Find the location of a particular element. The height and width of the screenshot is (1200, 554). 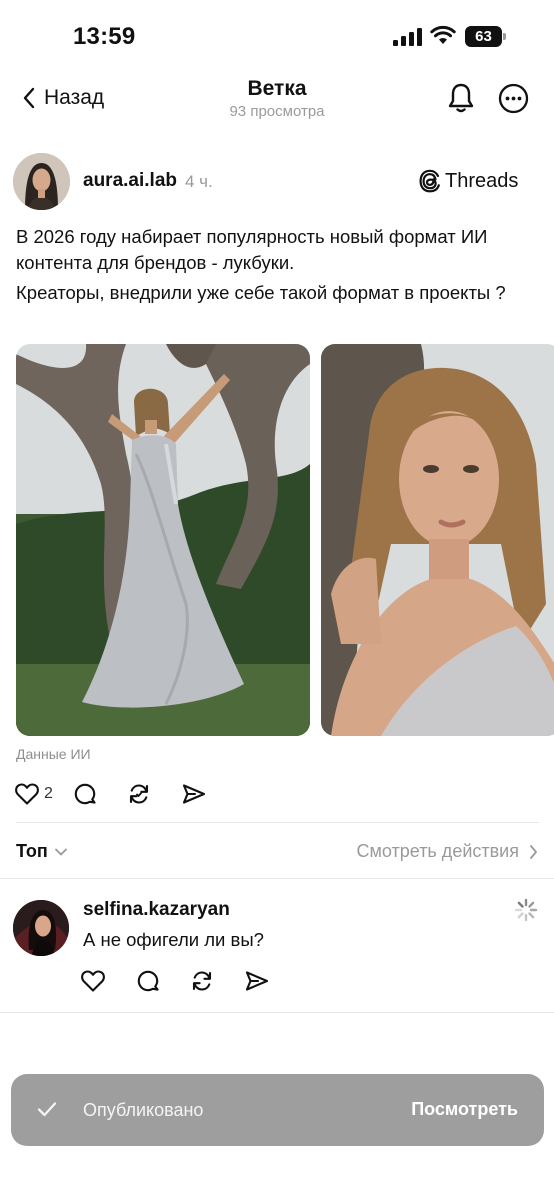

view-activity-label: Смотреть действия is located at coordinates (437, 851).